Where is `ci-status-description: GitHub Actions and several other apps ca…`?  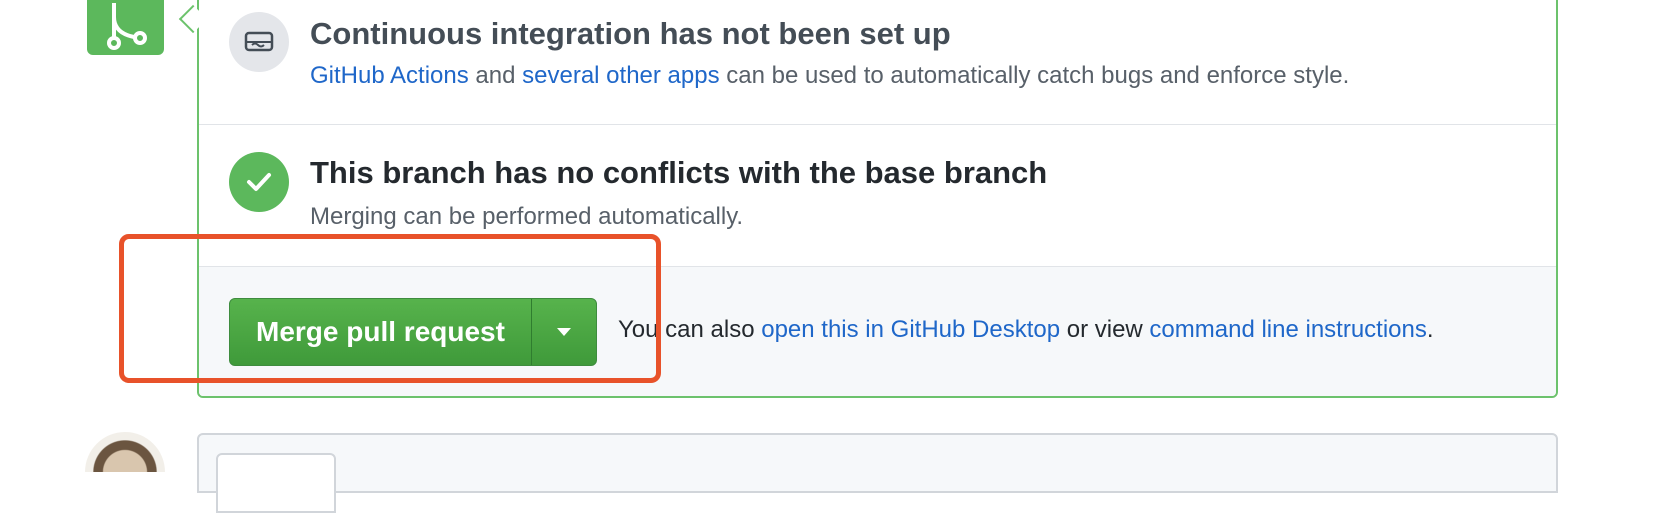 ci-status-description: GitHub Actions and several other apps ca… is located at coordinates (829, 76).